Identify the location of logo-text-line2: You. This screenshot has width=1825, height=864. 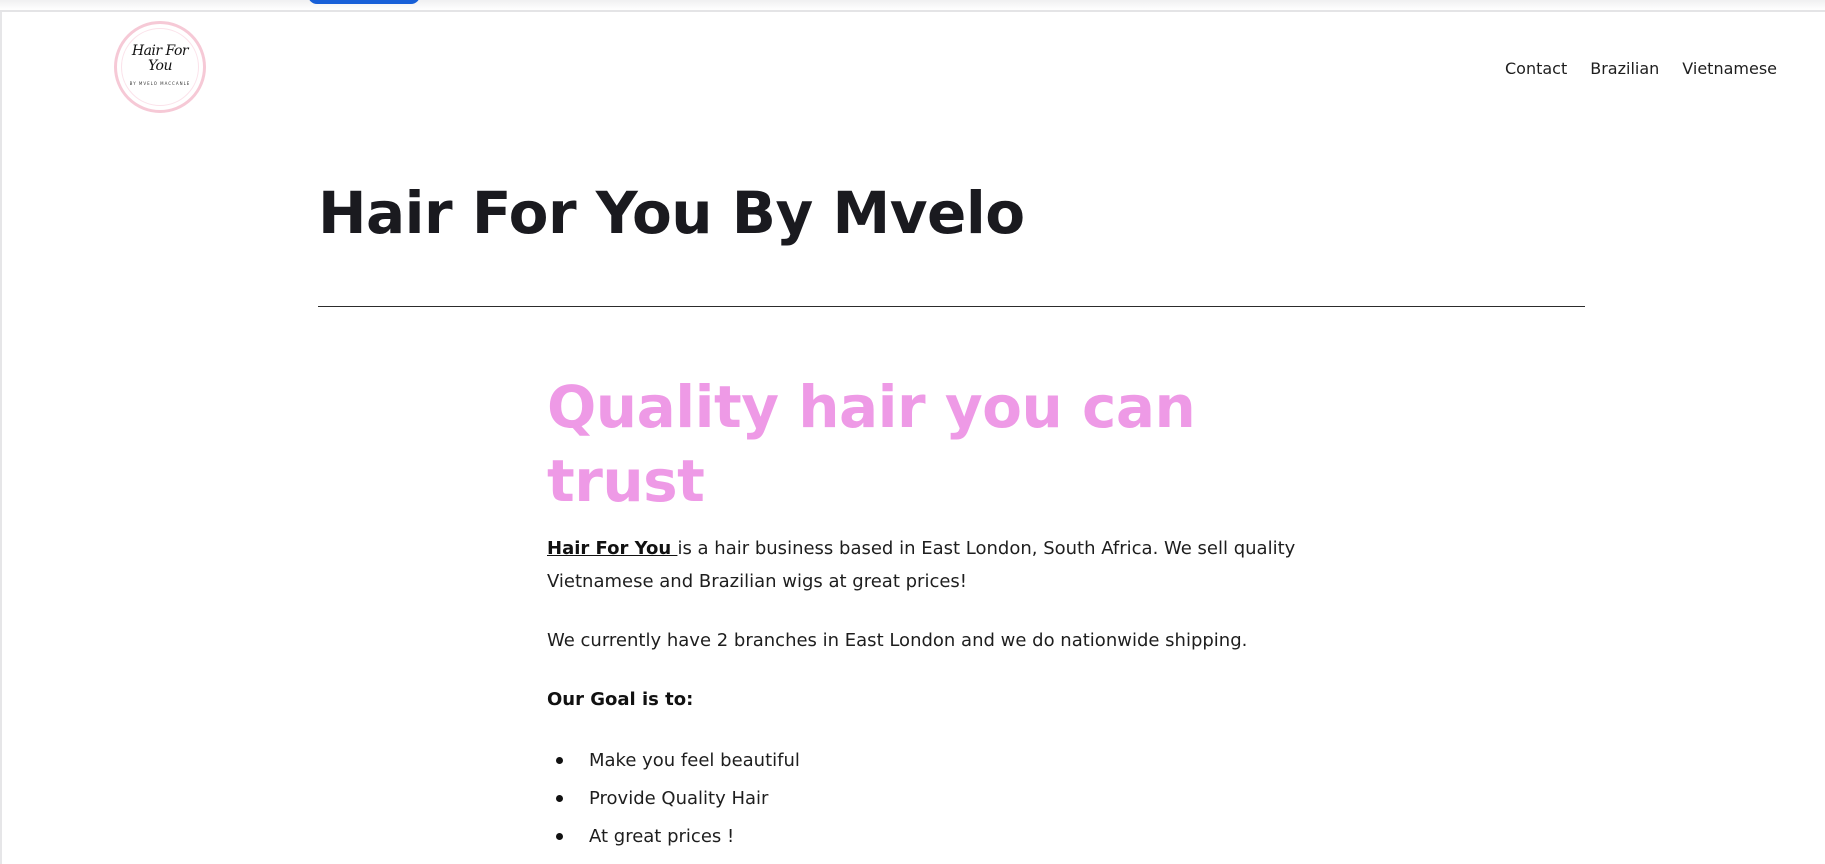
(160, 66).